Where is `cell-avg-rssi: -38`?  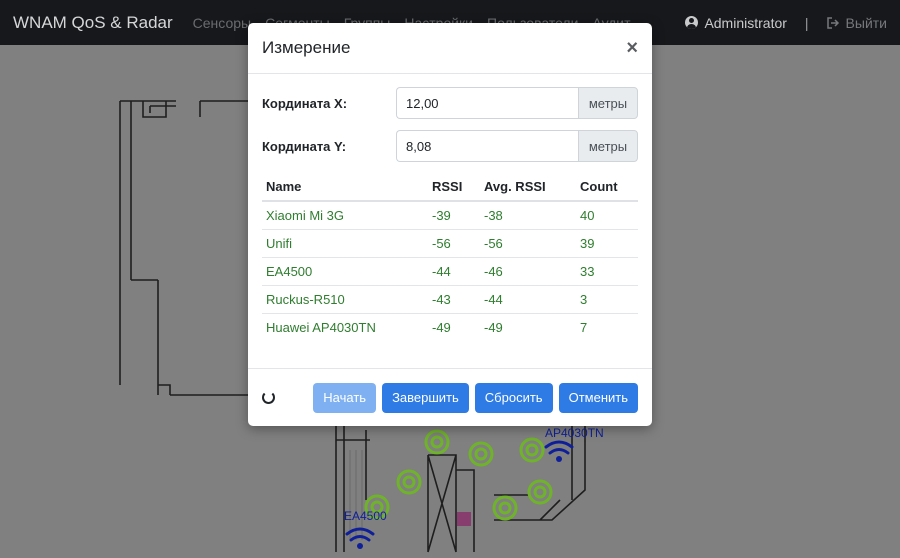
cell-avg-rssi: -38 is located at coordinates (528, 215).